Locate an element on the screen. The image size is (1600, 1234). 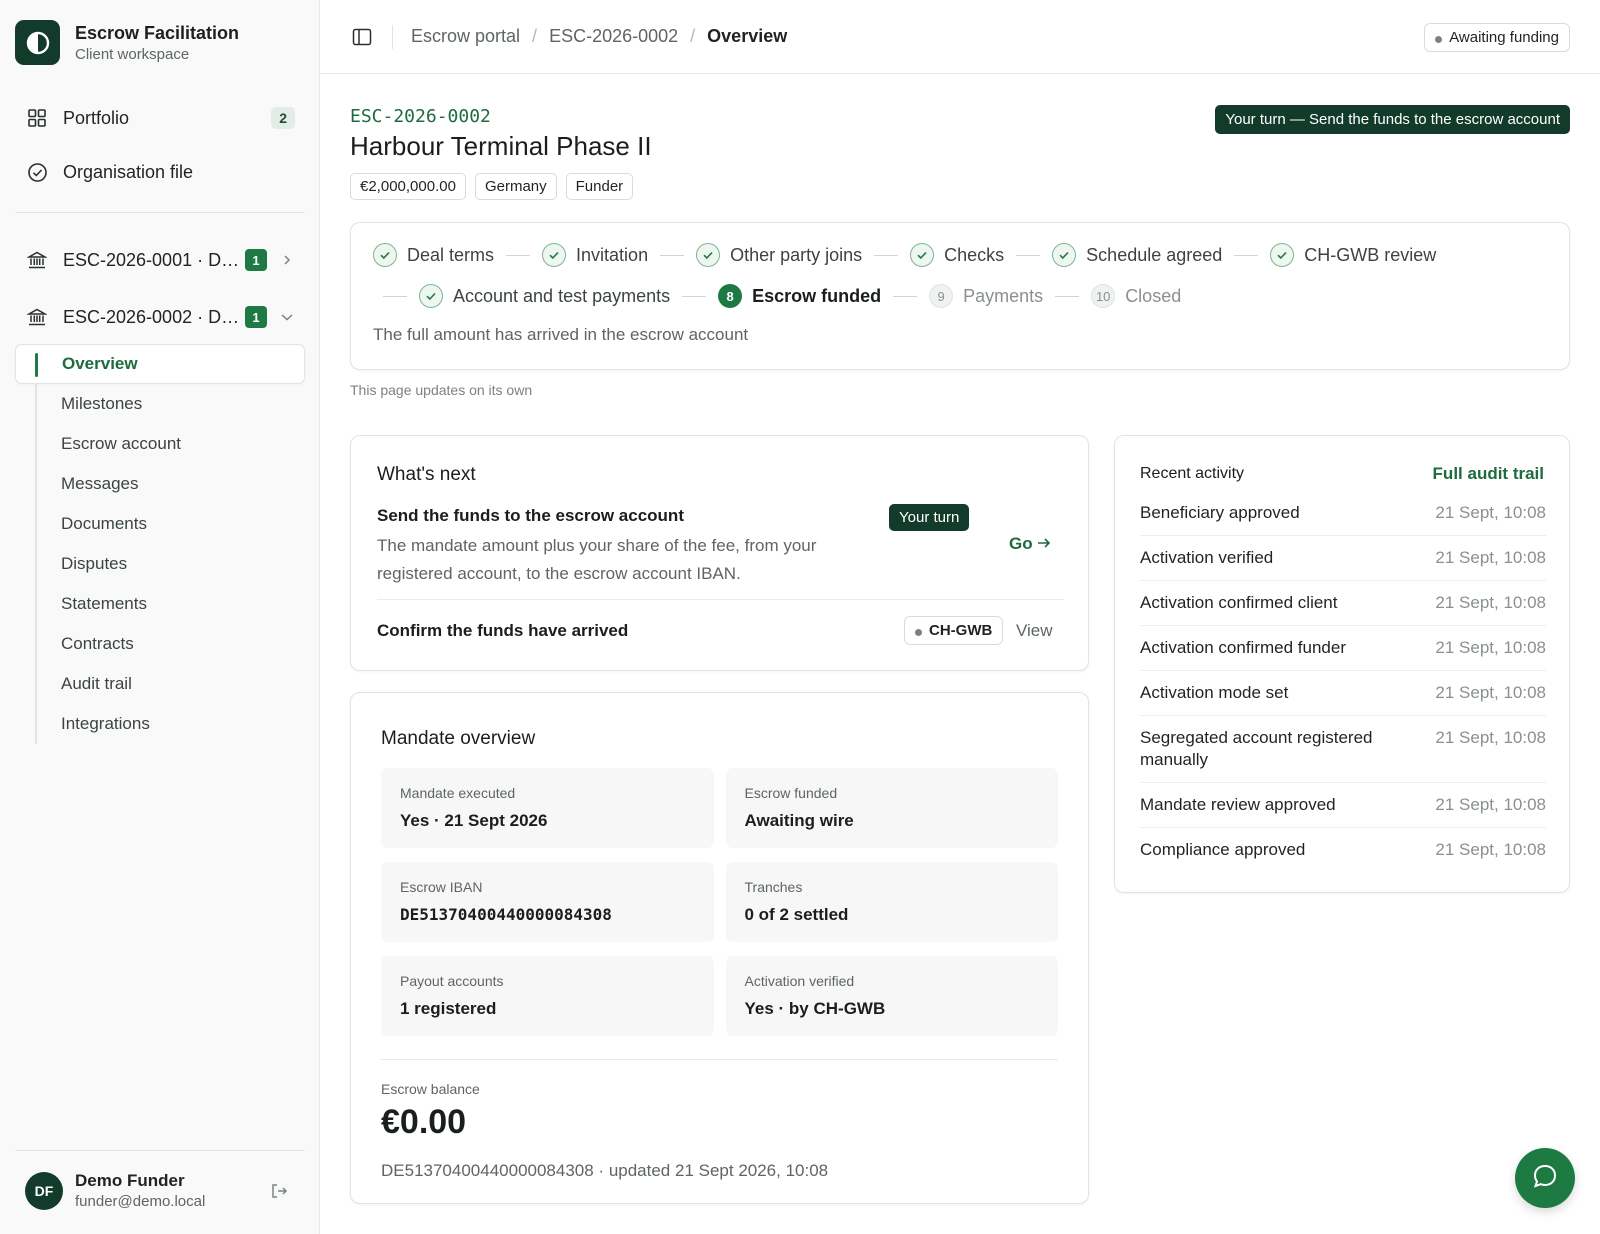
breadcrumb: Escrow portal / ESC-2026-0002 / Overview is located at coordinates (599, 36).